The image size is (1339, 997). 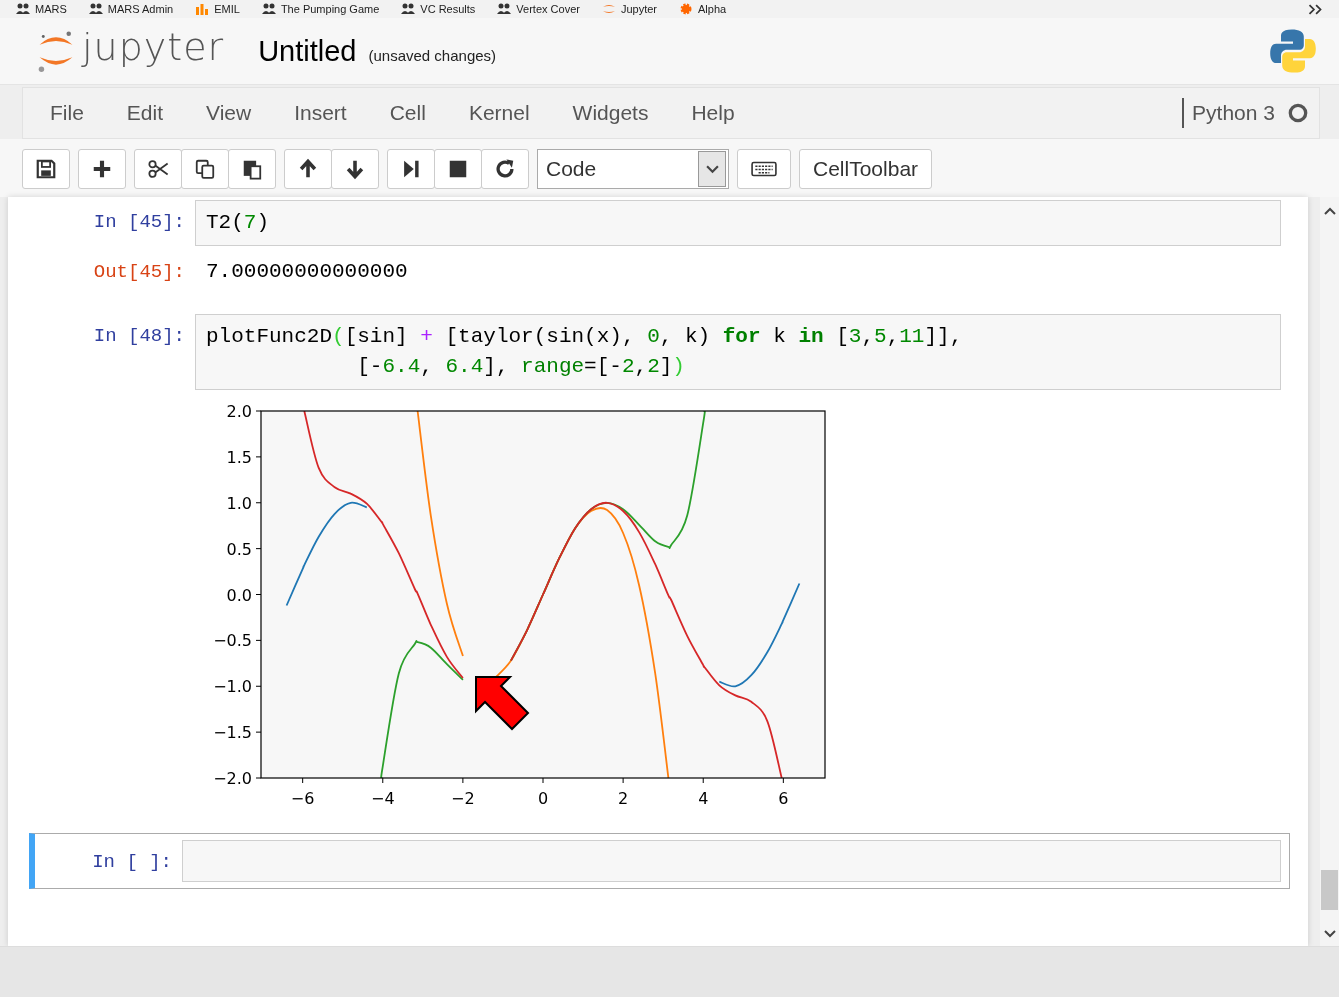 I want to click on bookmark-link: MARS Admin, so click(x=131, y=9).